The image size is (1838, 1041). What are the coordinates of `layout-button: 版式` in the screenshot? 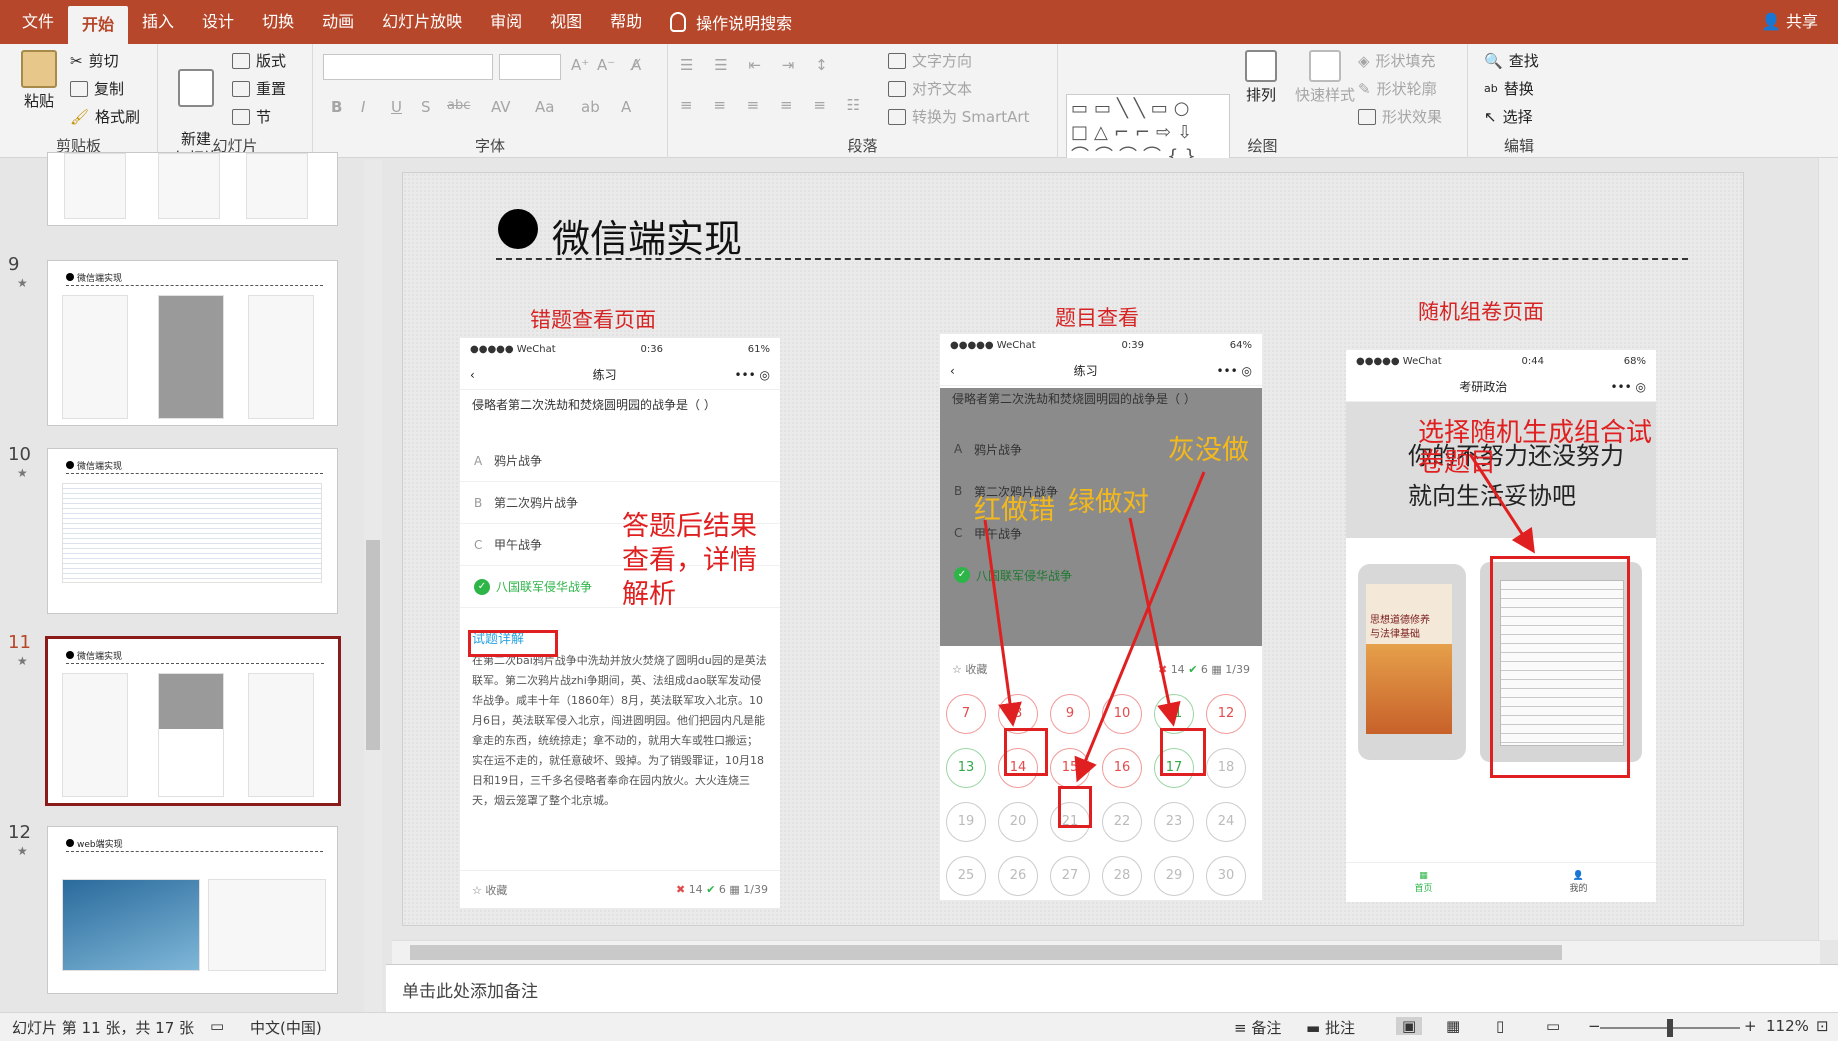 It's located at (259, 60).